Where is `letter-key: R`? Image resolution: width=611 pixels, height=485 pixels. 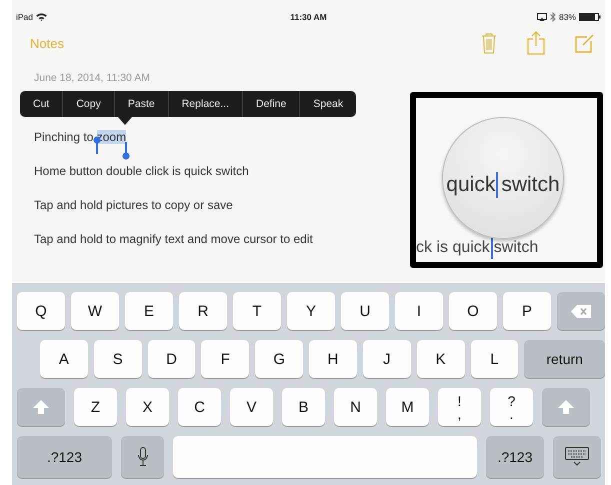 letter-key: R is located at coordinates (203, 311).